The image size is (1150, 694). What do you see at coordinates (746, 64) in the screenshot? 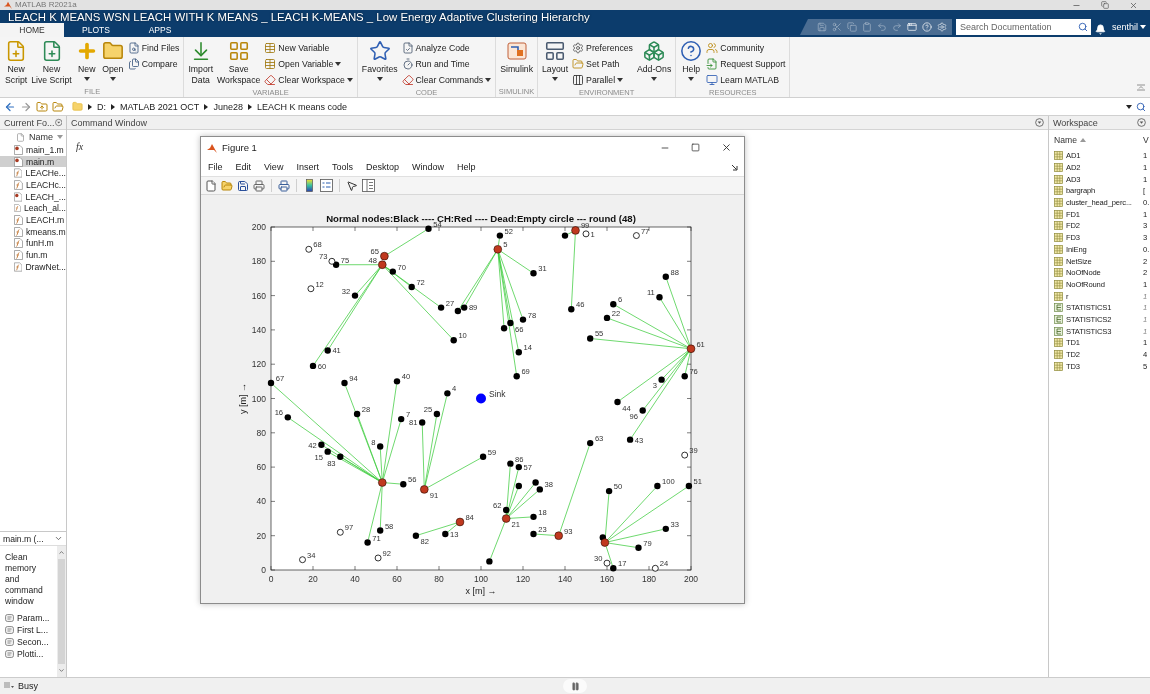
I see `toolstrip-button: Request Support` at bounding box center [746, 64].